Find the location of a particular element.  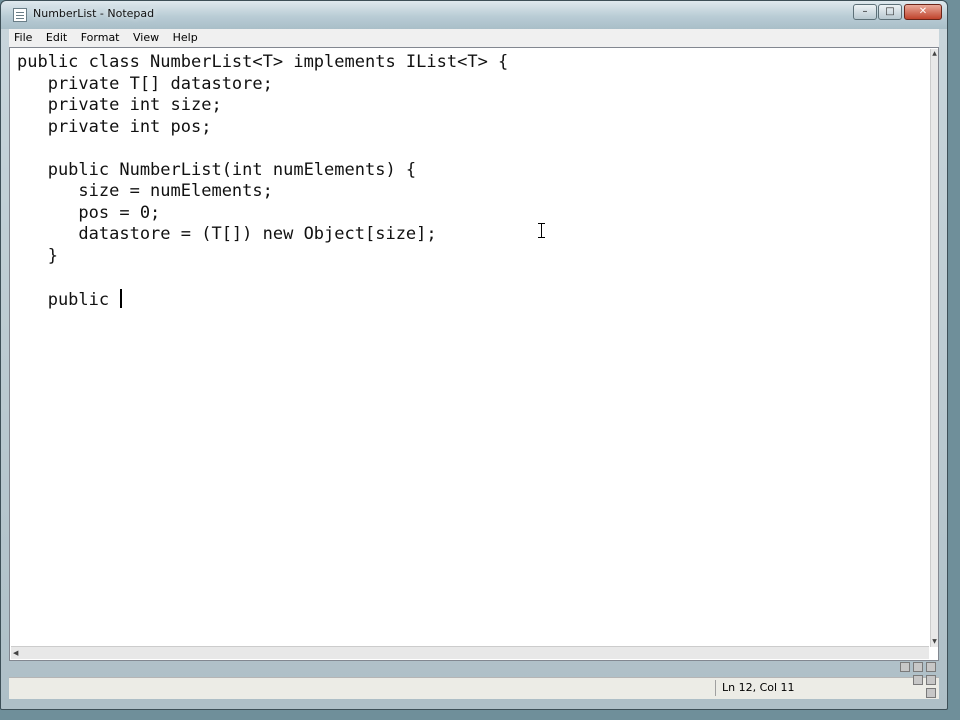

notepad-icon is located at coordinates (20, 15).